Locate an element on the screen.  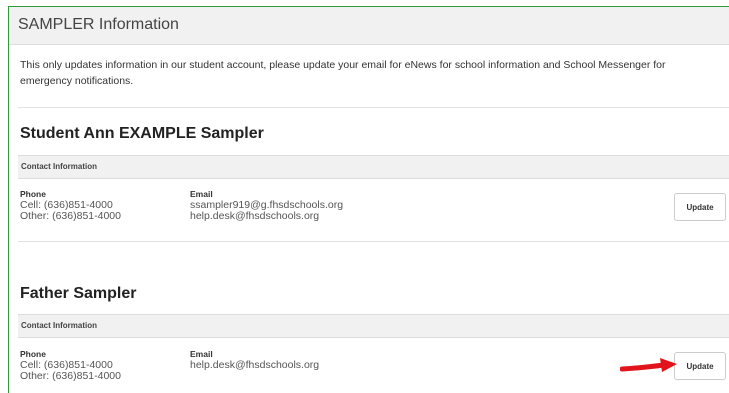
email-secondary: help.desk@fhsdschools.org is located at coordinates (255, 216).